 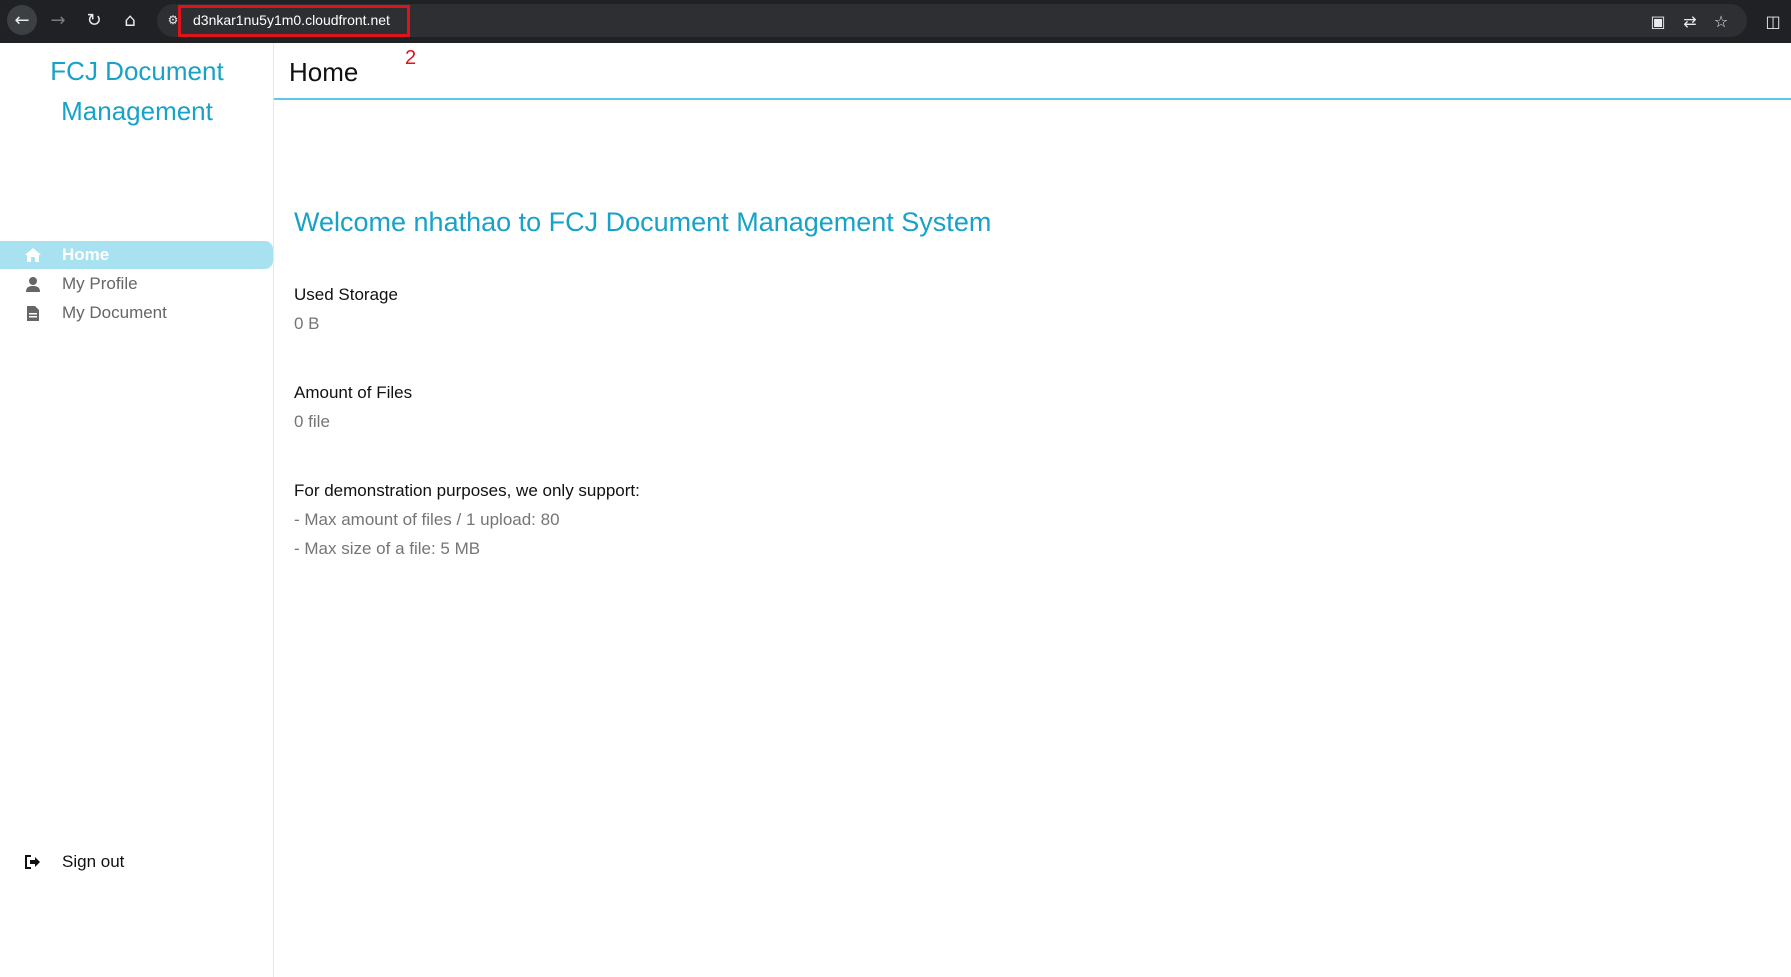 What do you see at coordinates (427, 519) in the screenshot?
I see `support-item: - Max amount of files / 1 upload: 80` at bounding box center [427, 519].